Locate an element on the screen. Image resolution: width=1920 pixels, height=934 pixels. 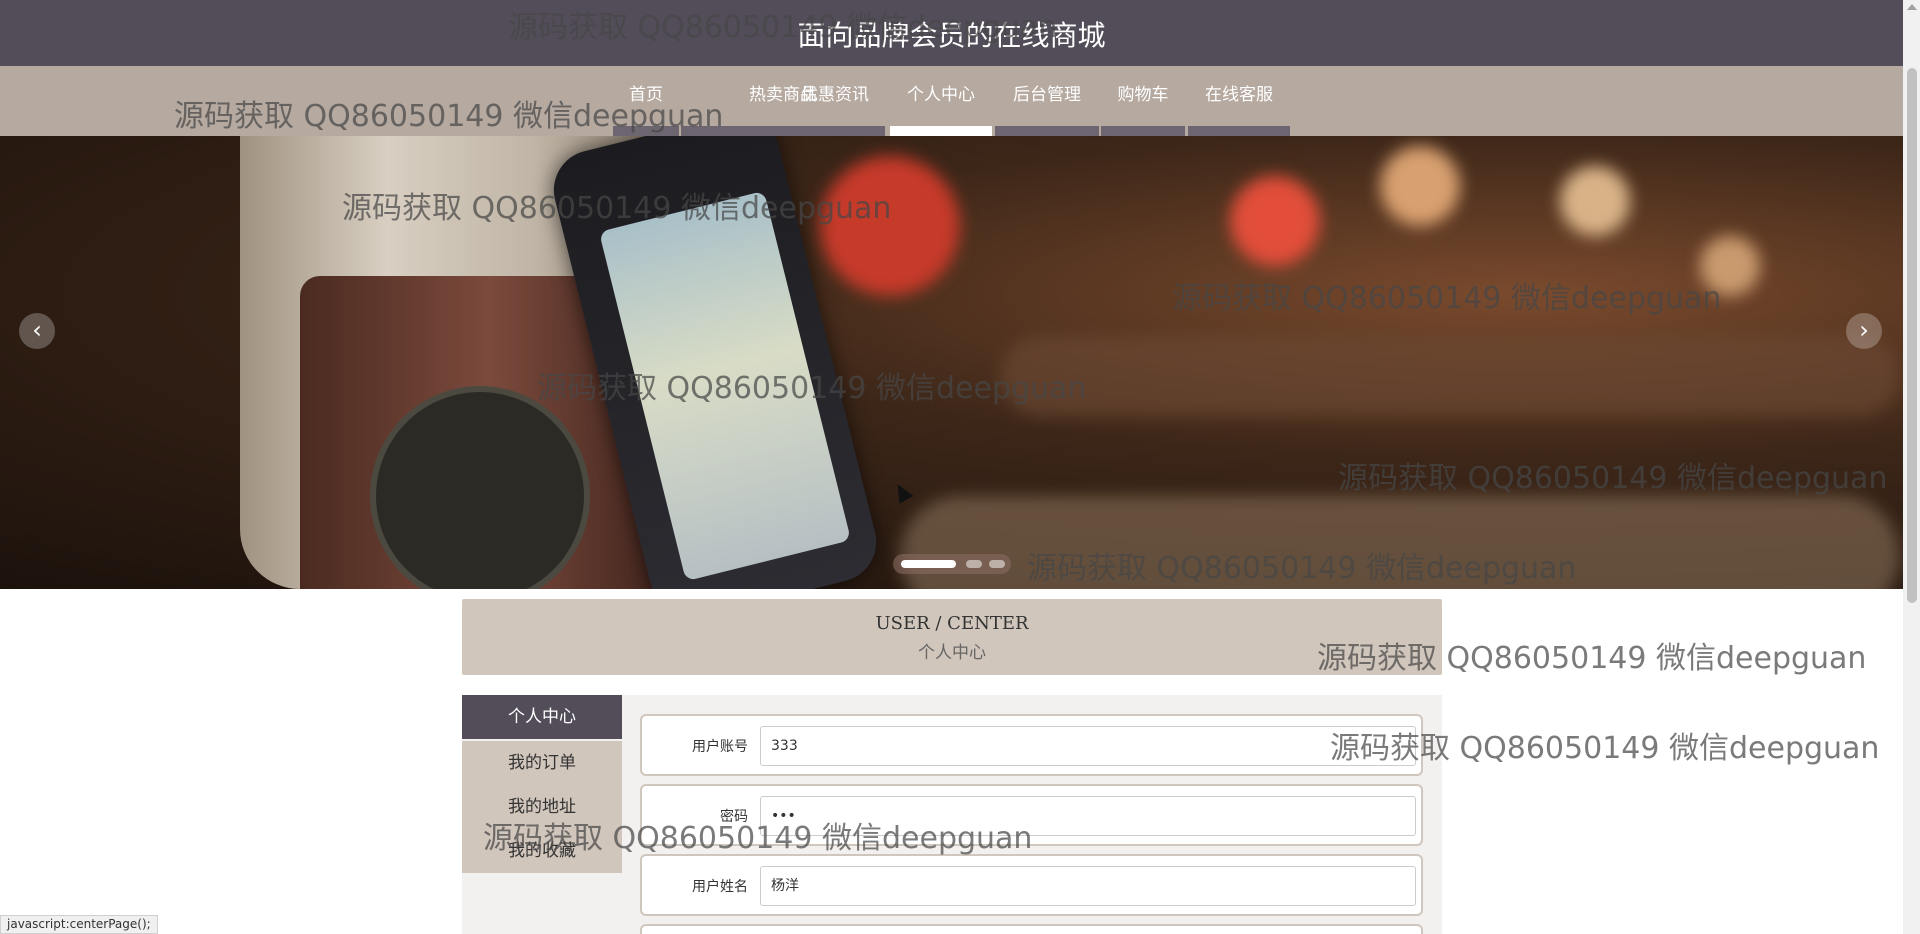
scroll-up-icon is located at coordinates (1912, 7).